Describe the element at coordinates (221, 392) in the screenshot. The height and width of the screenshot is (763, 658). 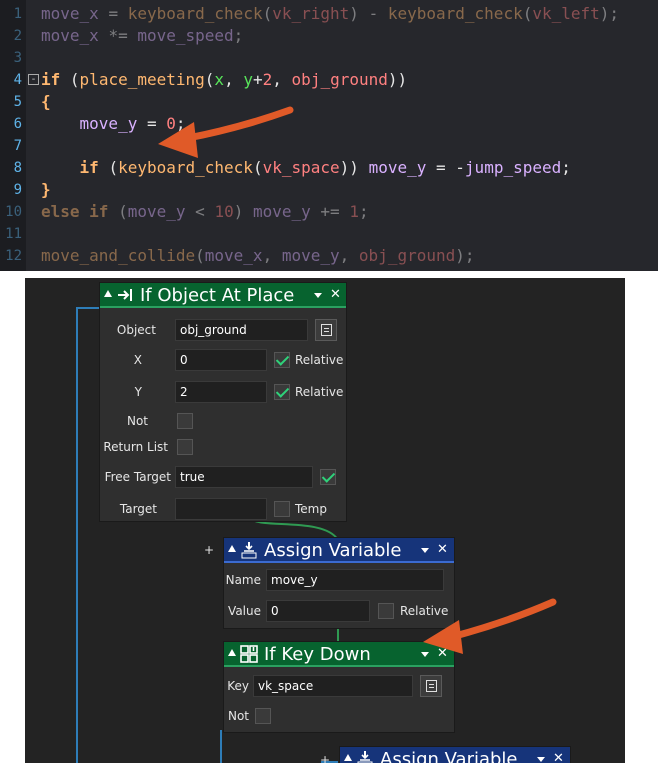
I see `y-field: 2` at that location.